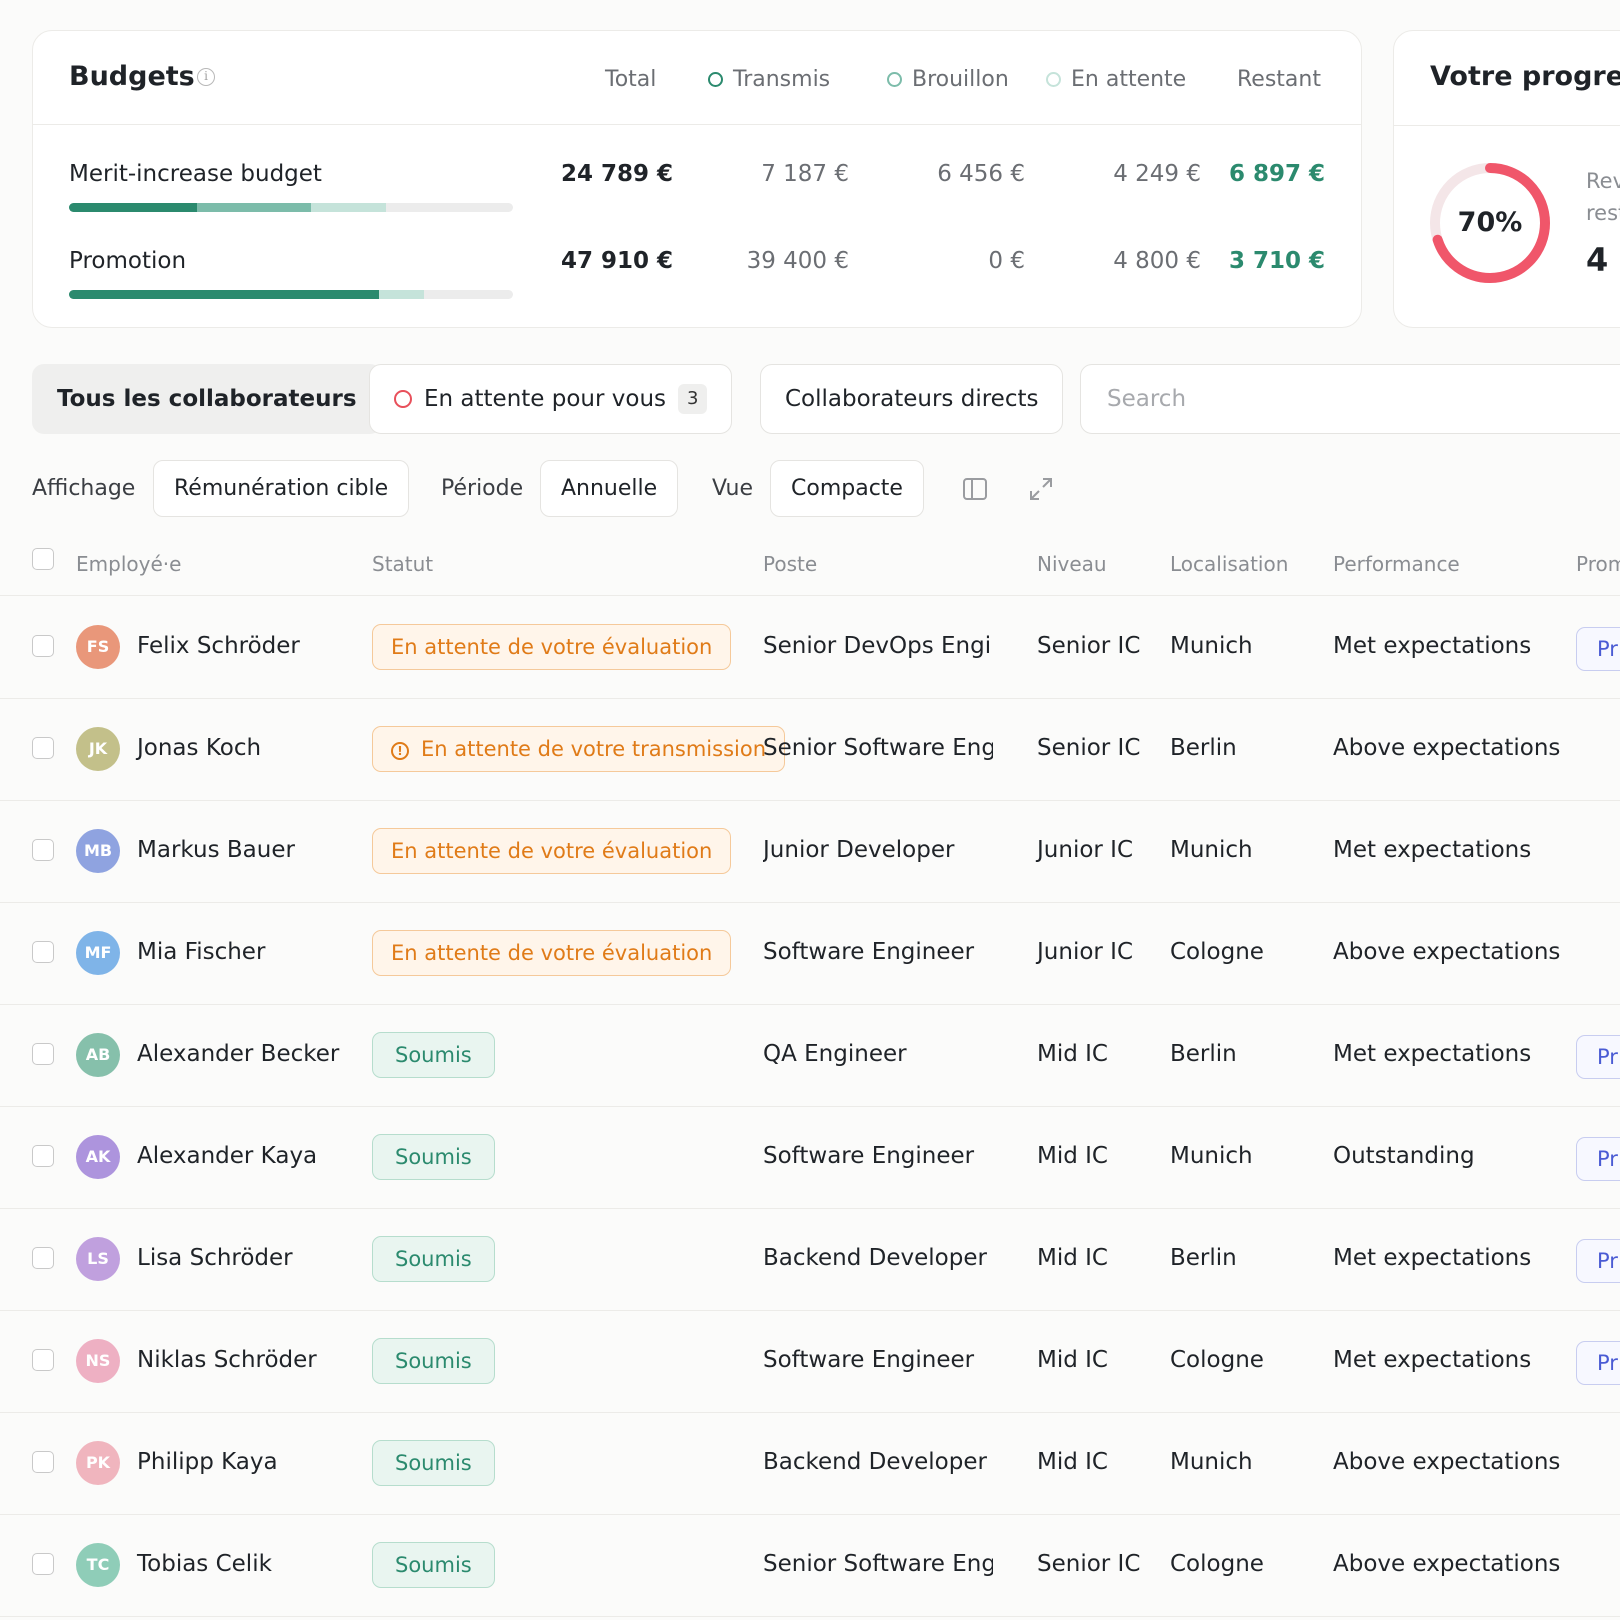 Image resolution: width=1620 pixels, height=1620 pixels. What do you see at coordinates (1072, 564) in the screenshot?
I see `th-niveau: Niveau` at bounding box center [1072, 564].